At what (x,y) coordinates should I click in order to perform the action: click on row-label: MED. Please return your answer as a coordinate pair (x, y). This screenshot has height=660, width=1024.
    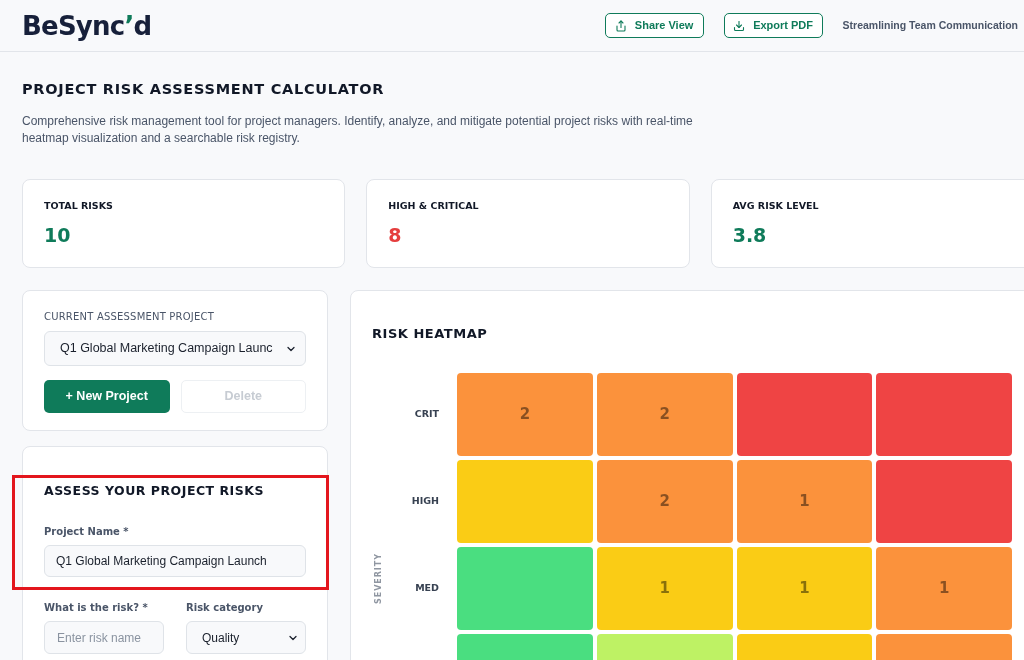
    Looking at the image, I should click on (427, 588).